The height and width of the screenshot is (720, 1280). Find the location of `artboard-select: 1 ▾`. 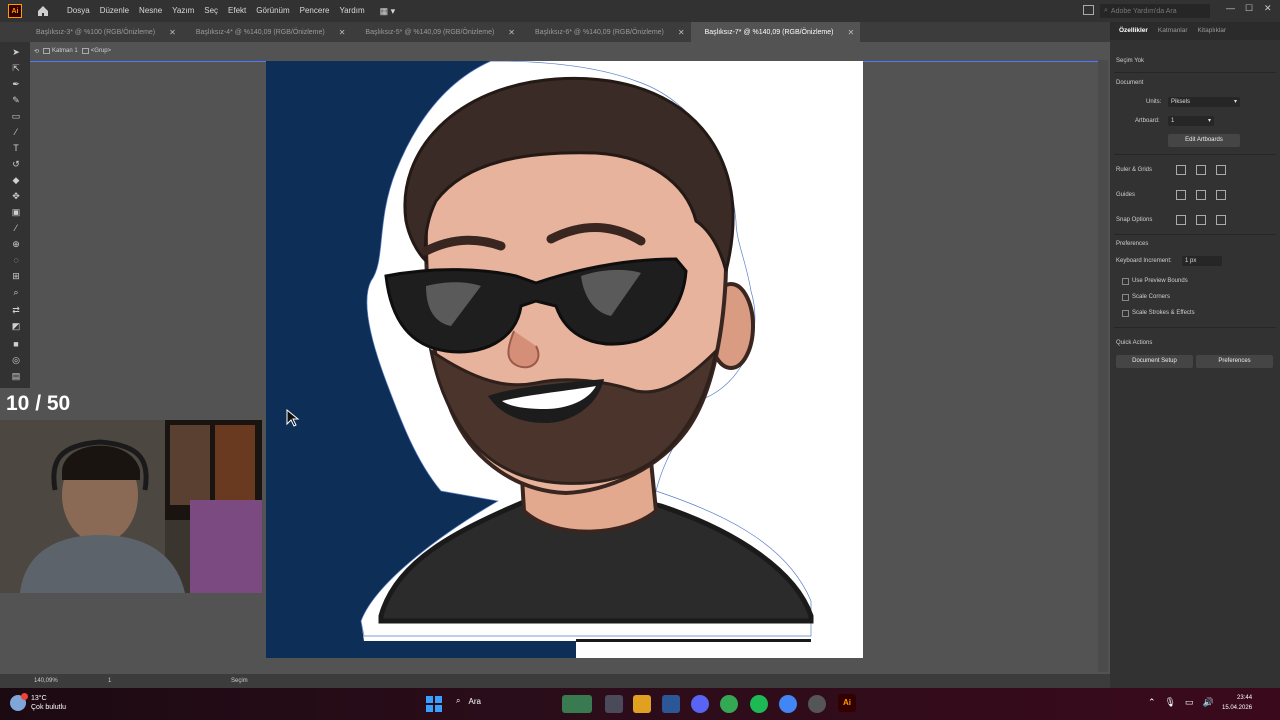

artboard-select: 1 ▾ is located at coordinates (1191, 121).